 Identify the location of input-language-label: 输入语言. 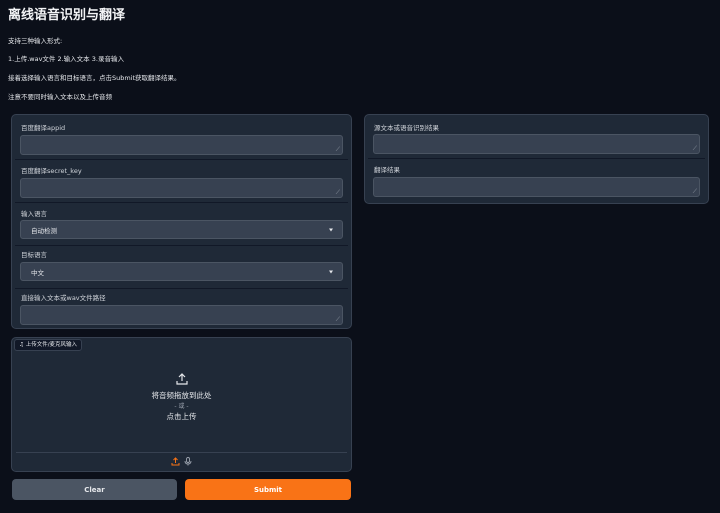
(34, 214).